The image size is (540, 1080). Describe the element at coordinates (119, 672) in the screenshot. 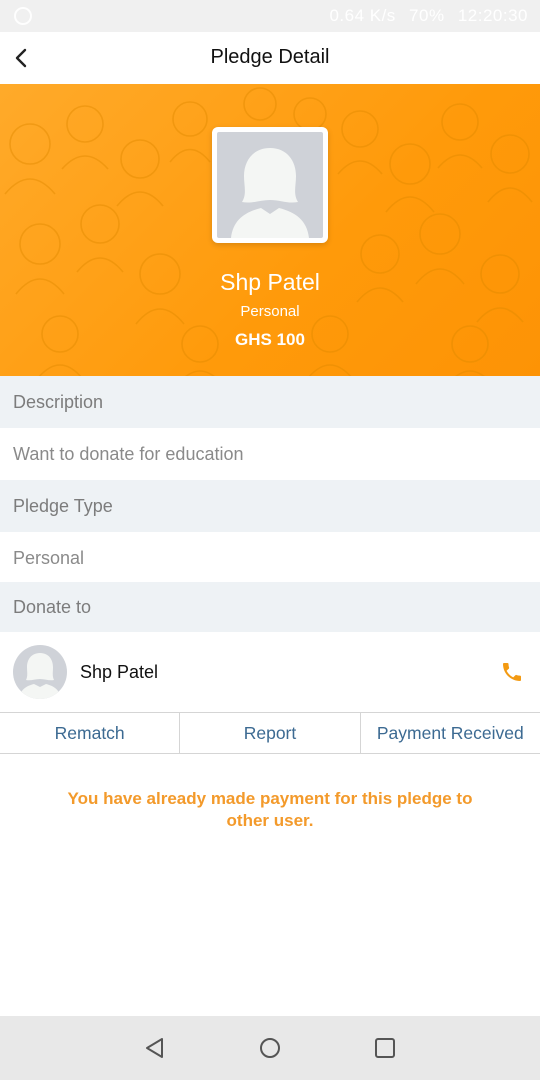

I see `recipient-name: Shp Patel` at that location.